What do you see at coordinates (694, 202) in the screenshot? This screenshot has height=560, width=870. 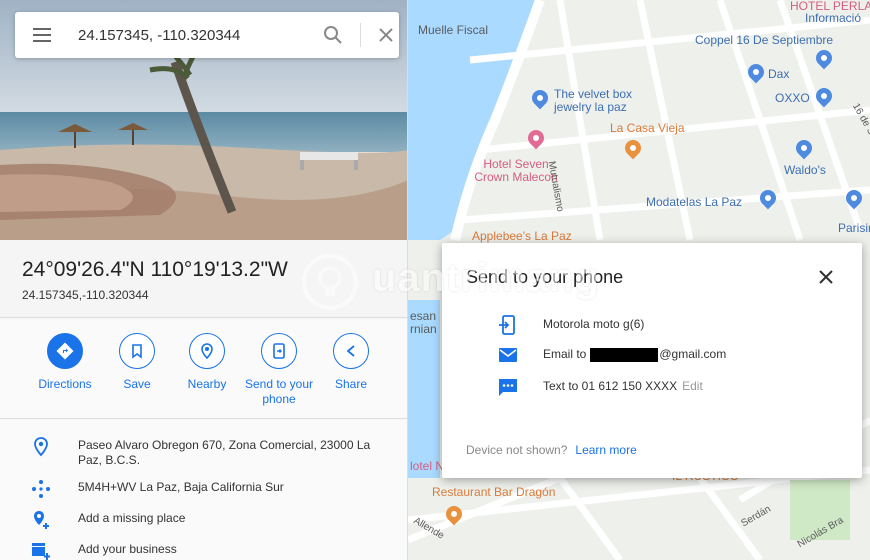 I see `map-label-modatelas: Modatelas La Paz` at bounding box center [694, 202].